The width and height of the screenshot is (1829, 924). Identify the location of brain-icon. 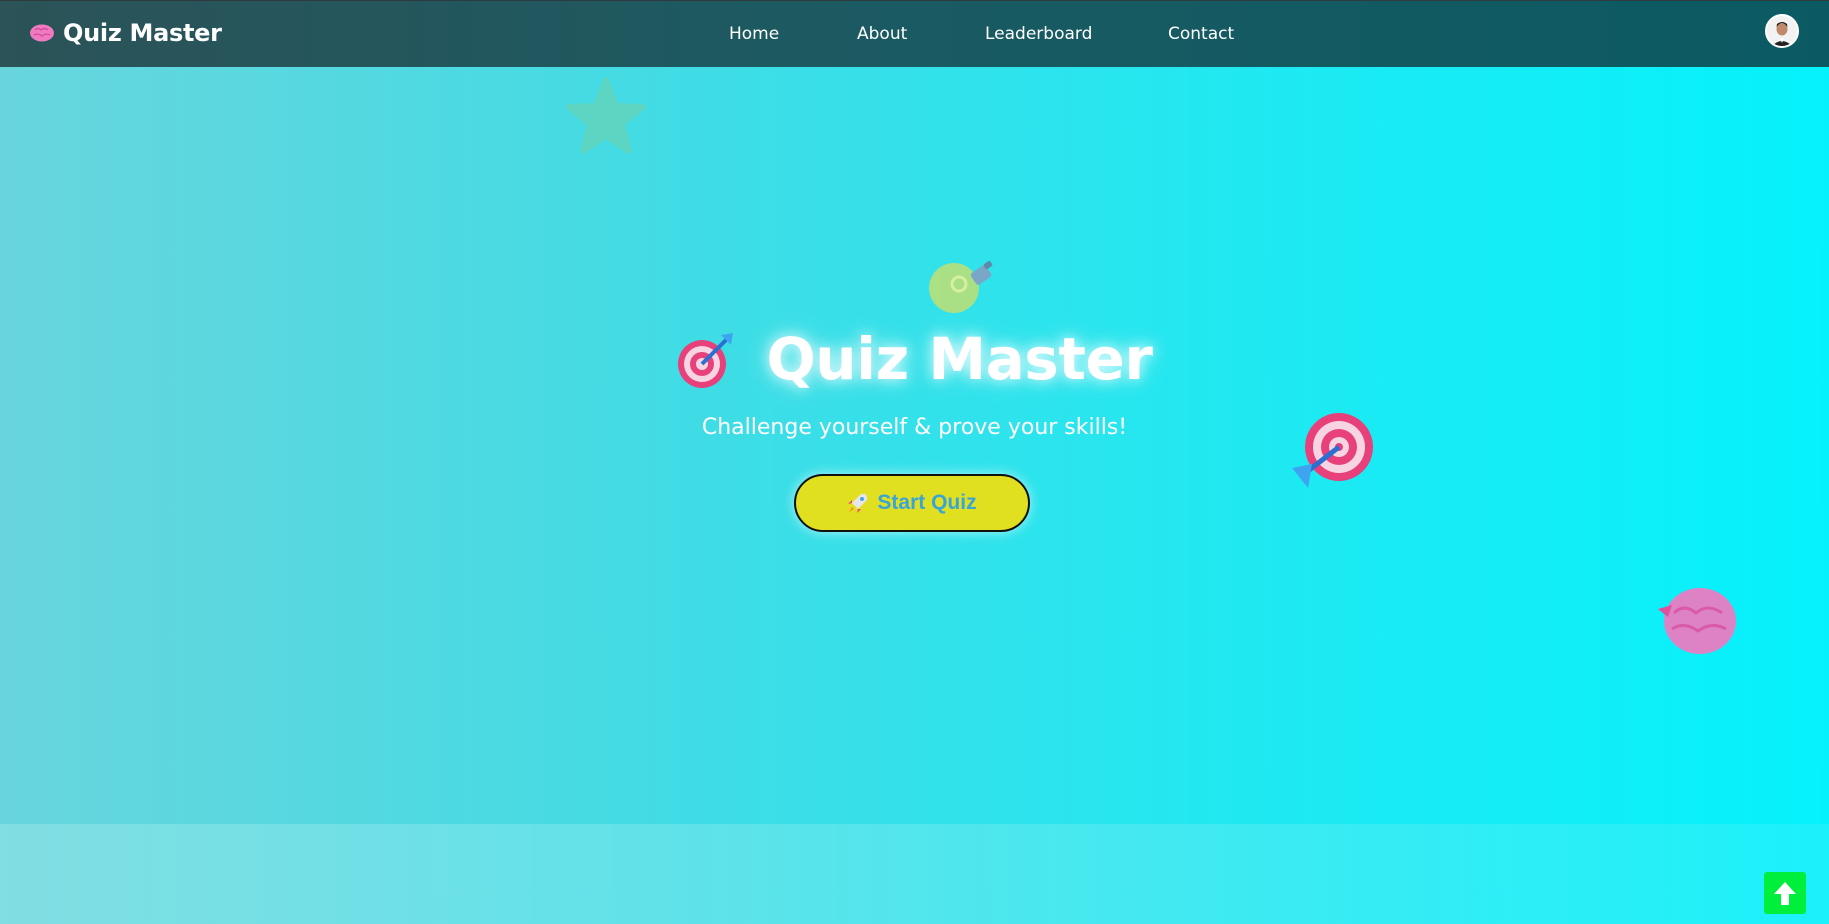
(1697, 621).